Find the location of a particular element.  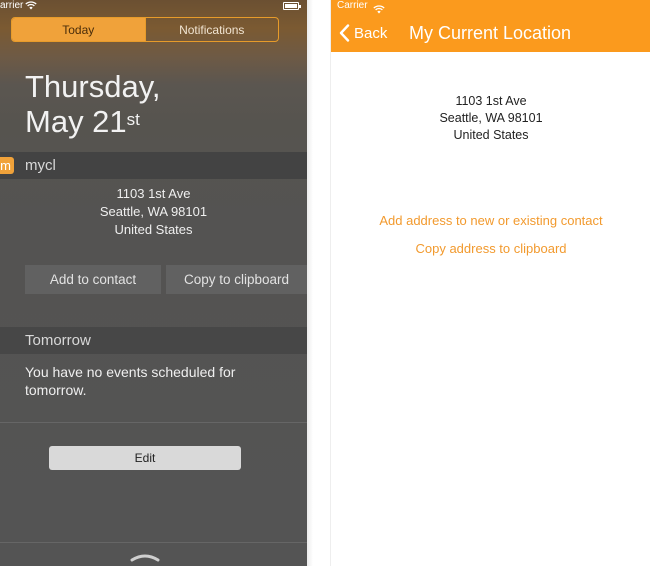

edit-button: Edit is located at coordinates (145, 458).